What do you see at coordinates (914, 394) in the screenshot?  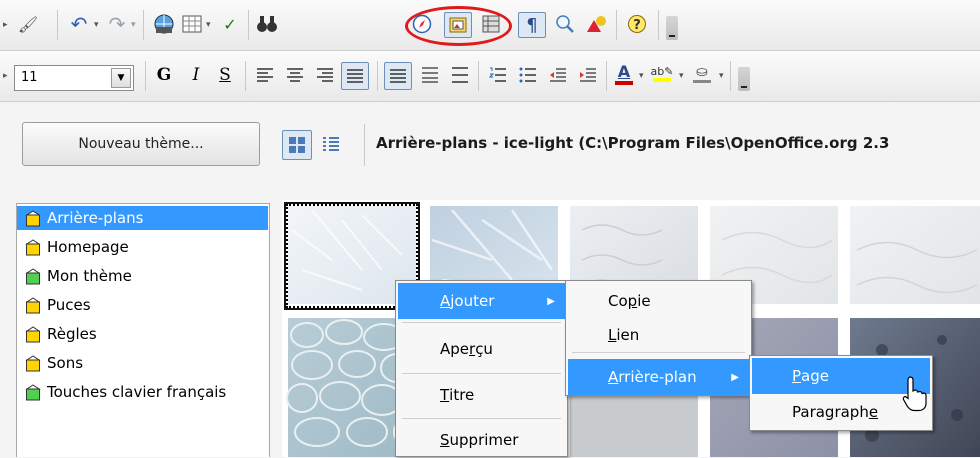 I see `mouse-pointer-icon` at bounding box center [914, 394].